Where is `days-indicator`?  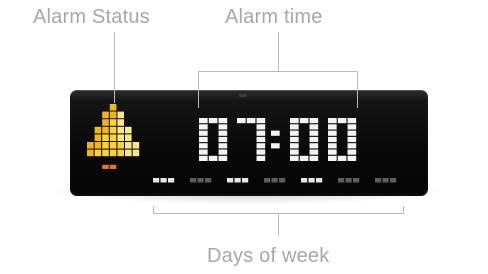 days-indicator is located at coordinates (275, 180).